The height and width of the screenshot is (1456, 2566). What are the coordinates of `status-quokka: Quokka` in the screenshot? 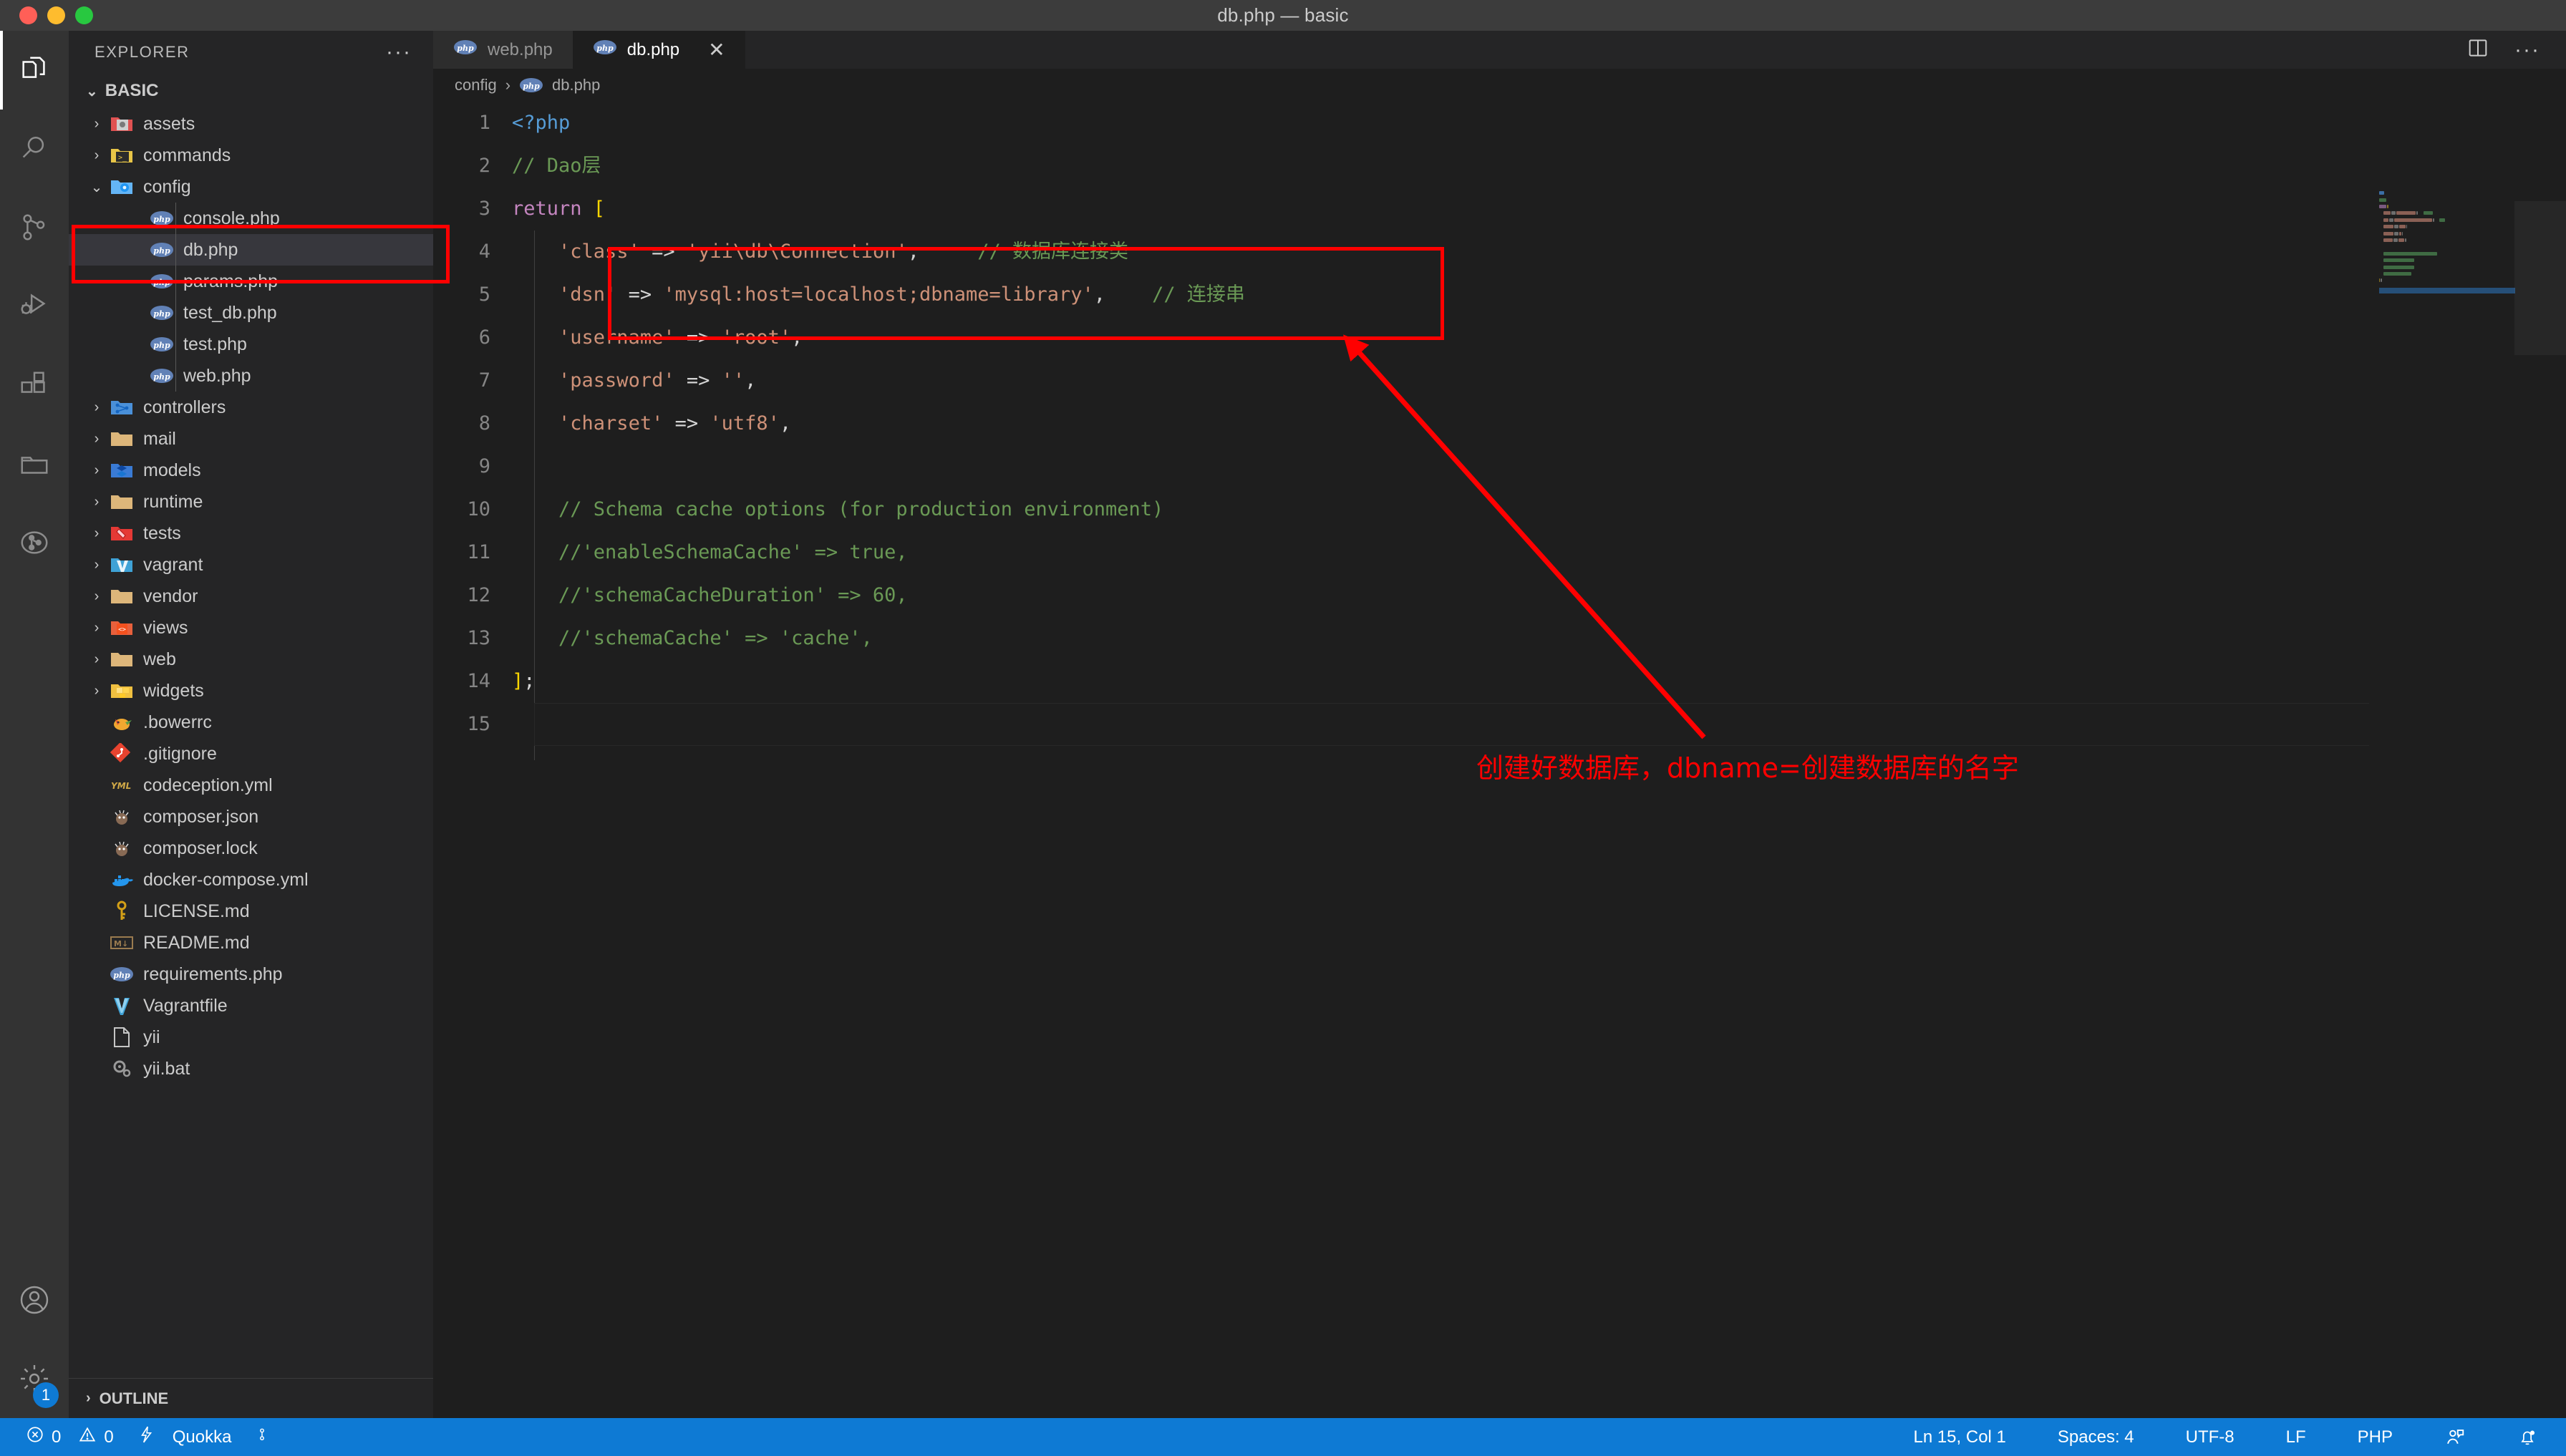 It's located at (184, 1437).